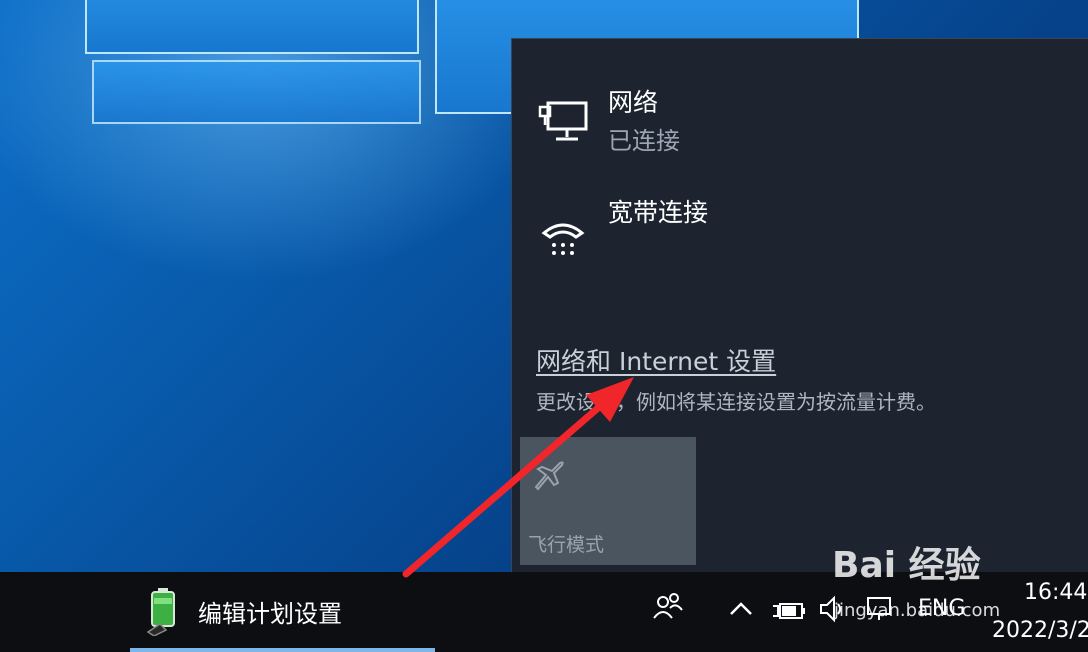  I want to click on airplane-icon, so click(549, 476).